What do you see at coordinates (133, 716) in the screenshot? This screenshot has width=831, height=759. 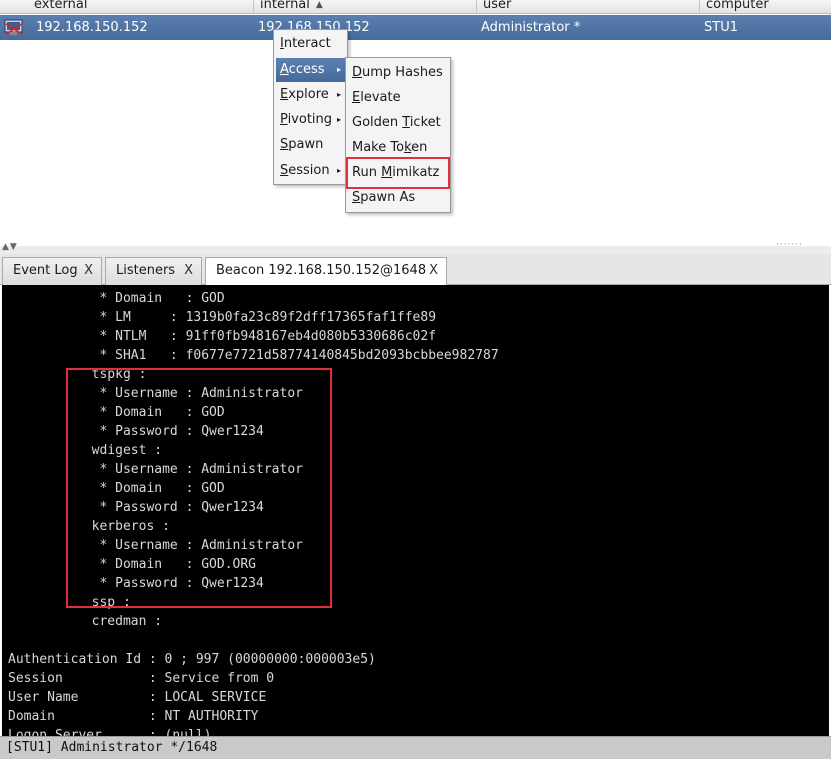 I see `console-line: Domain : NT AUTHORITY` at bounding box center [133, 716].